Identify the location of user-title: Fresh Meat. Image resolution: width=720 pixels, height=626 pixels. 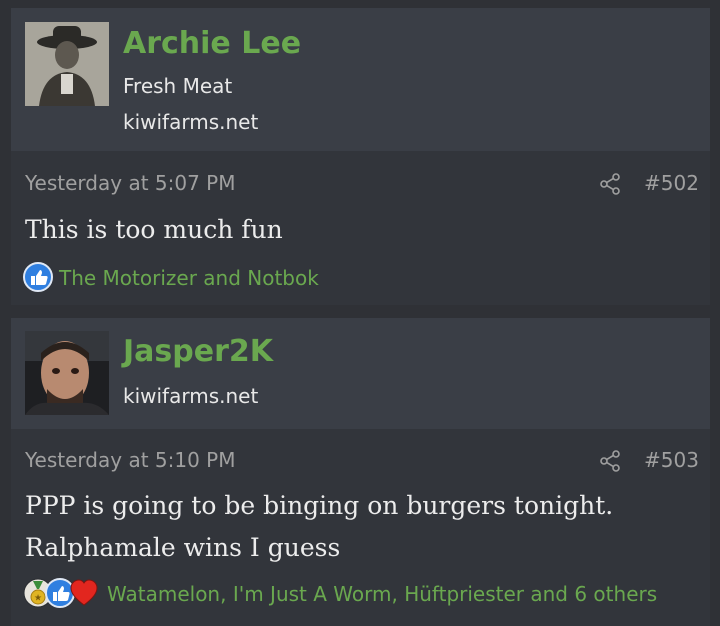
(178, 86).